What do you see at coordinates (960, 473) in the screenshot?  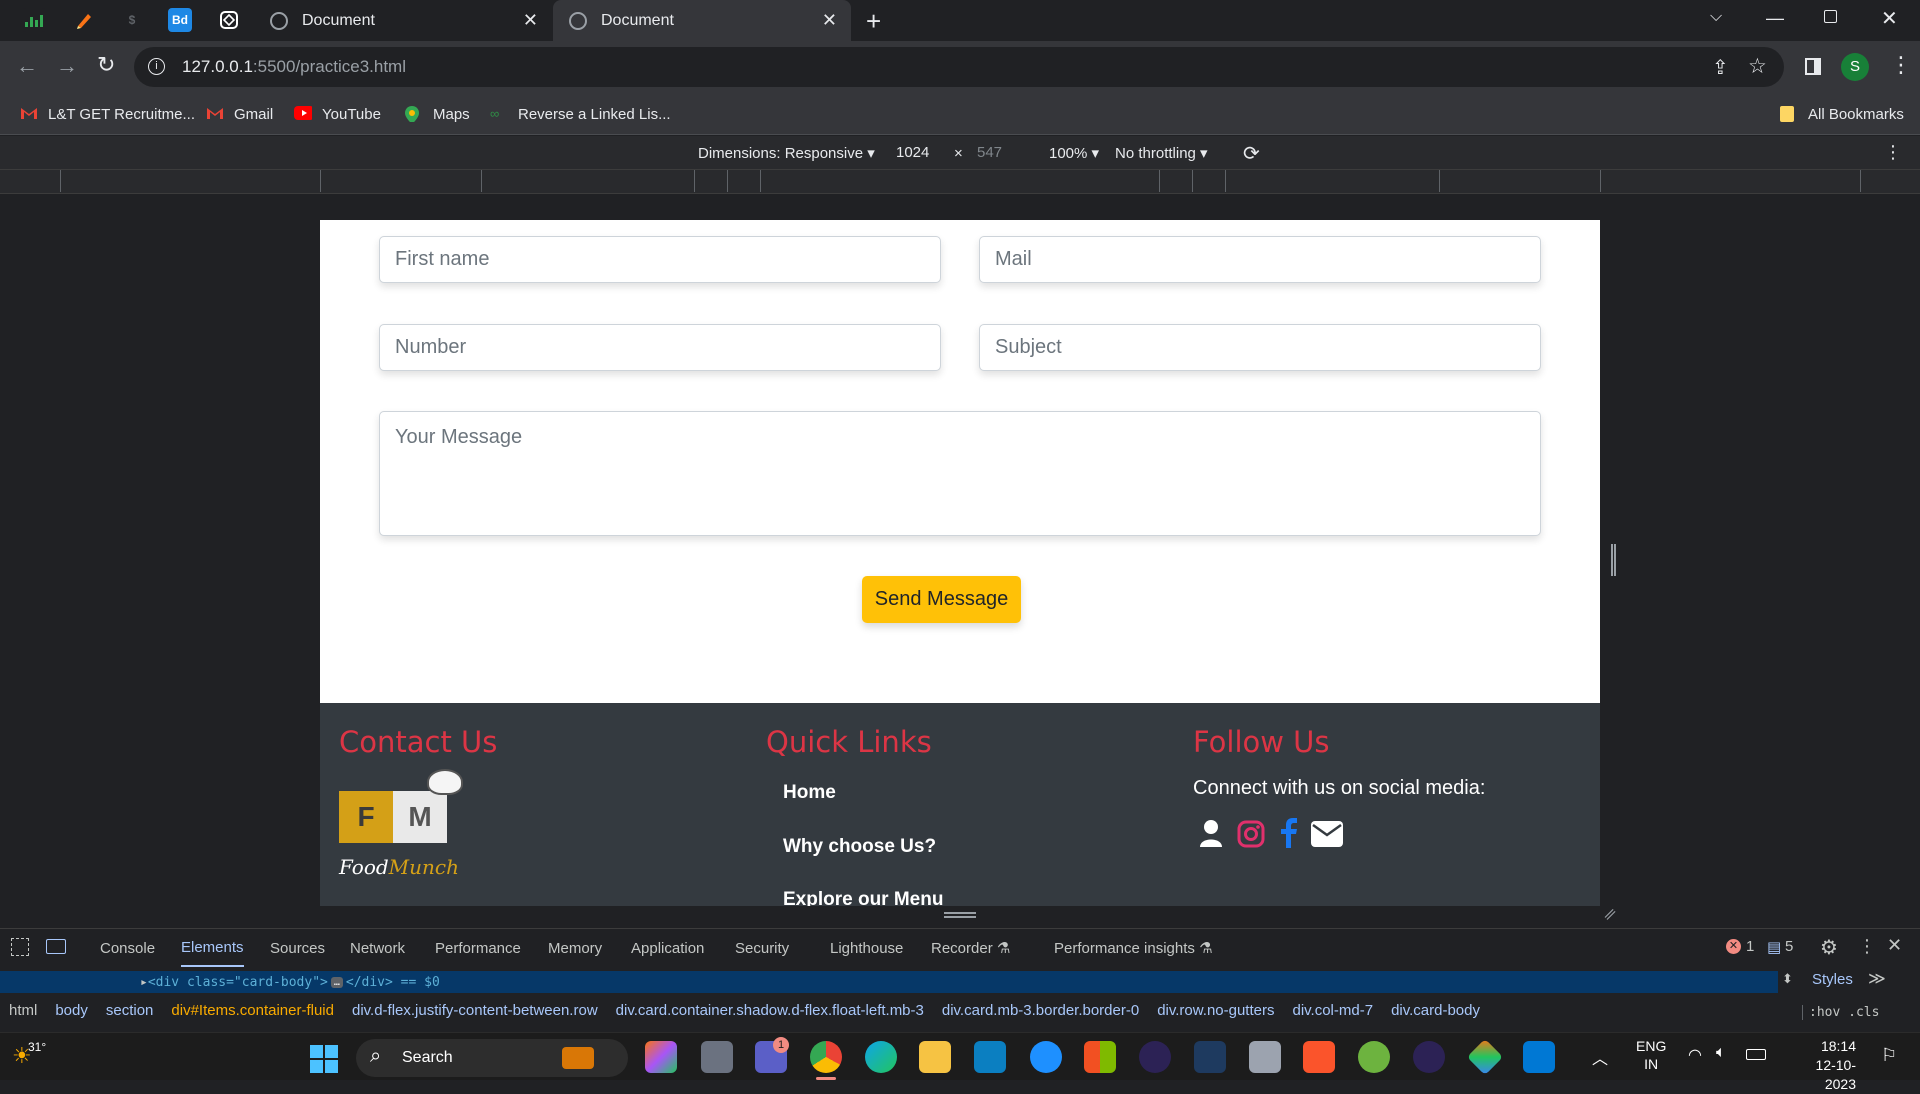 I see `message-textarea: Your Message` at bounding box center [960, 473].